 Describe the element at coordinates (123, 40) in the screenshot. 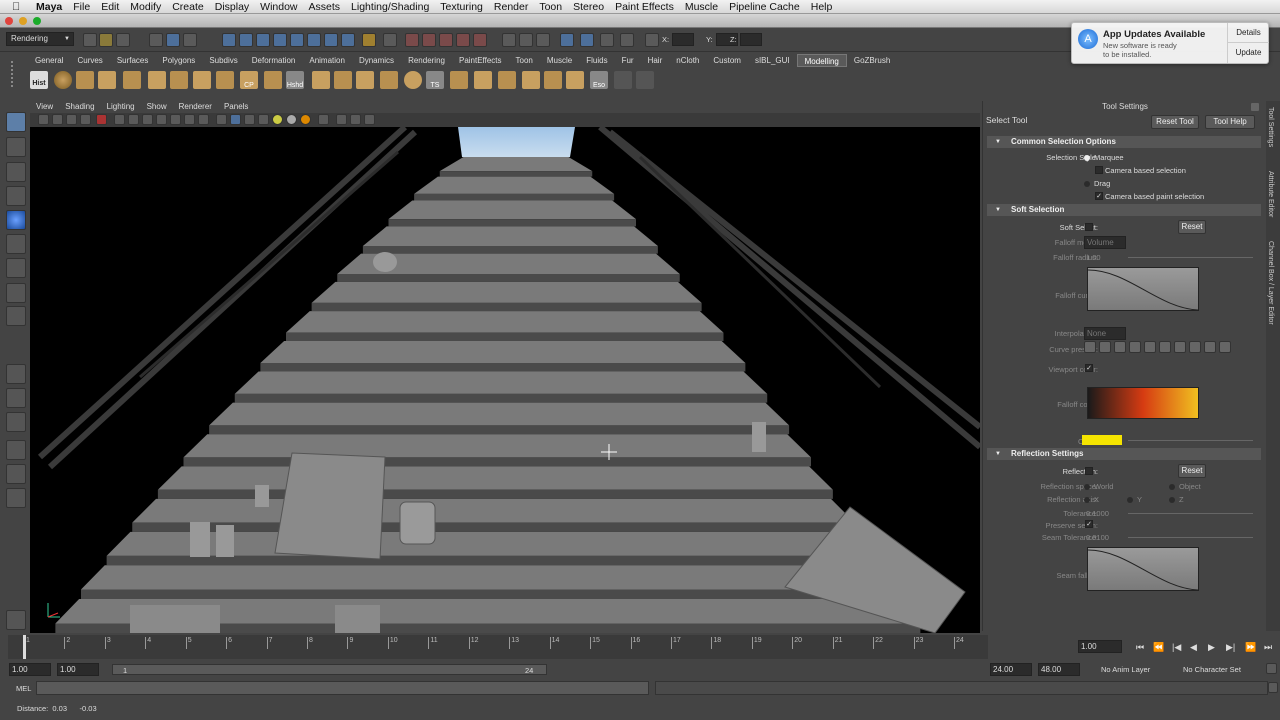

I see `save-scene-icon` at that location.